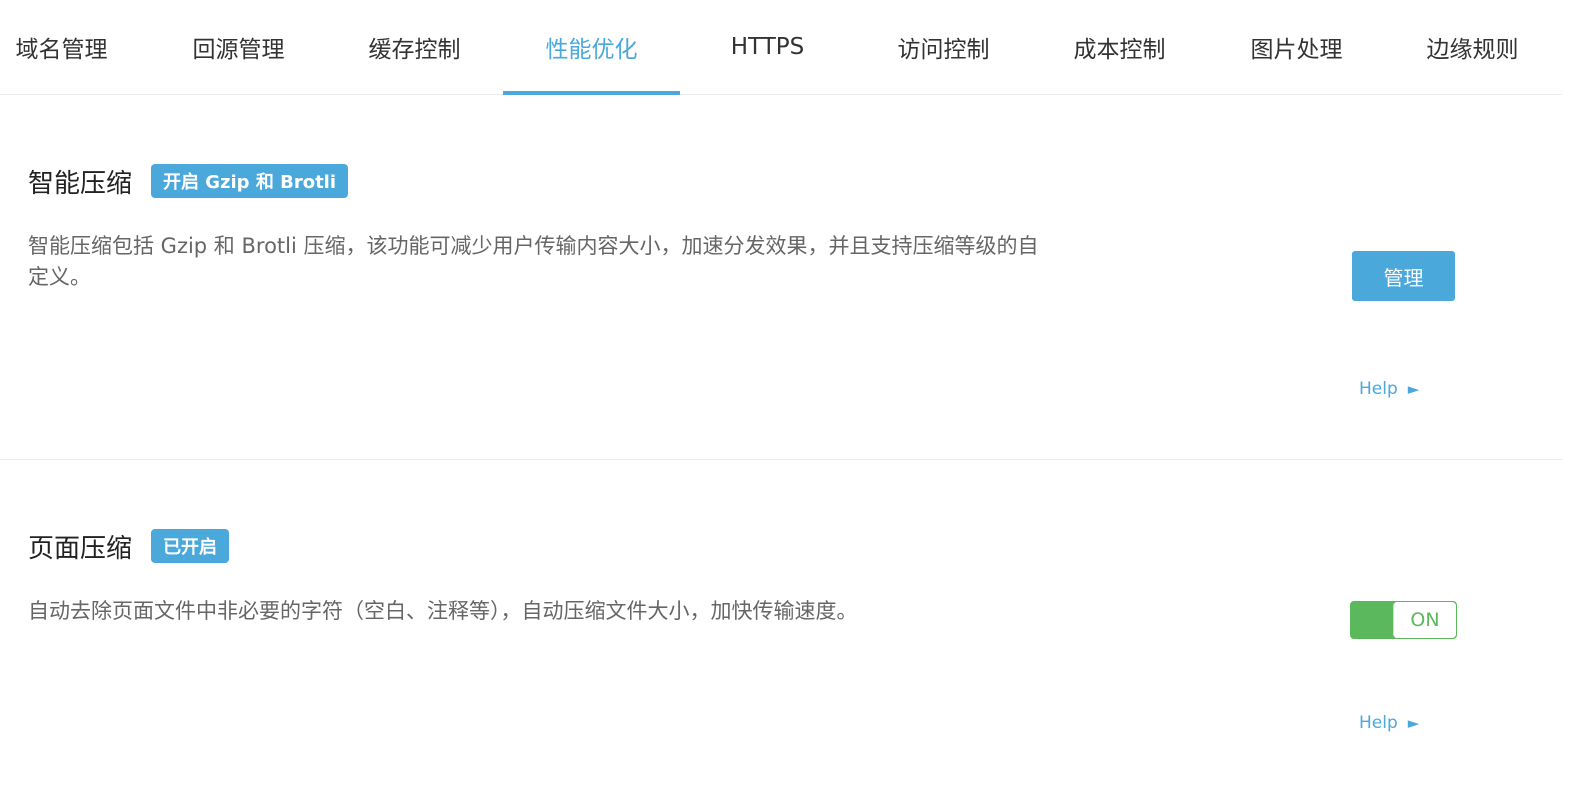 This screenshot has height=790, width=1580. What do you see at coordinates (1472, 47) in the screenshot?
I see `tab-edge-rules: 边缘规则` at bounding box center [1472, 47].